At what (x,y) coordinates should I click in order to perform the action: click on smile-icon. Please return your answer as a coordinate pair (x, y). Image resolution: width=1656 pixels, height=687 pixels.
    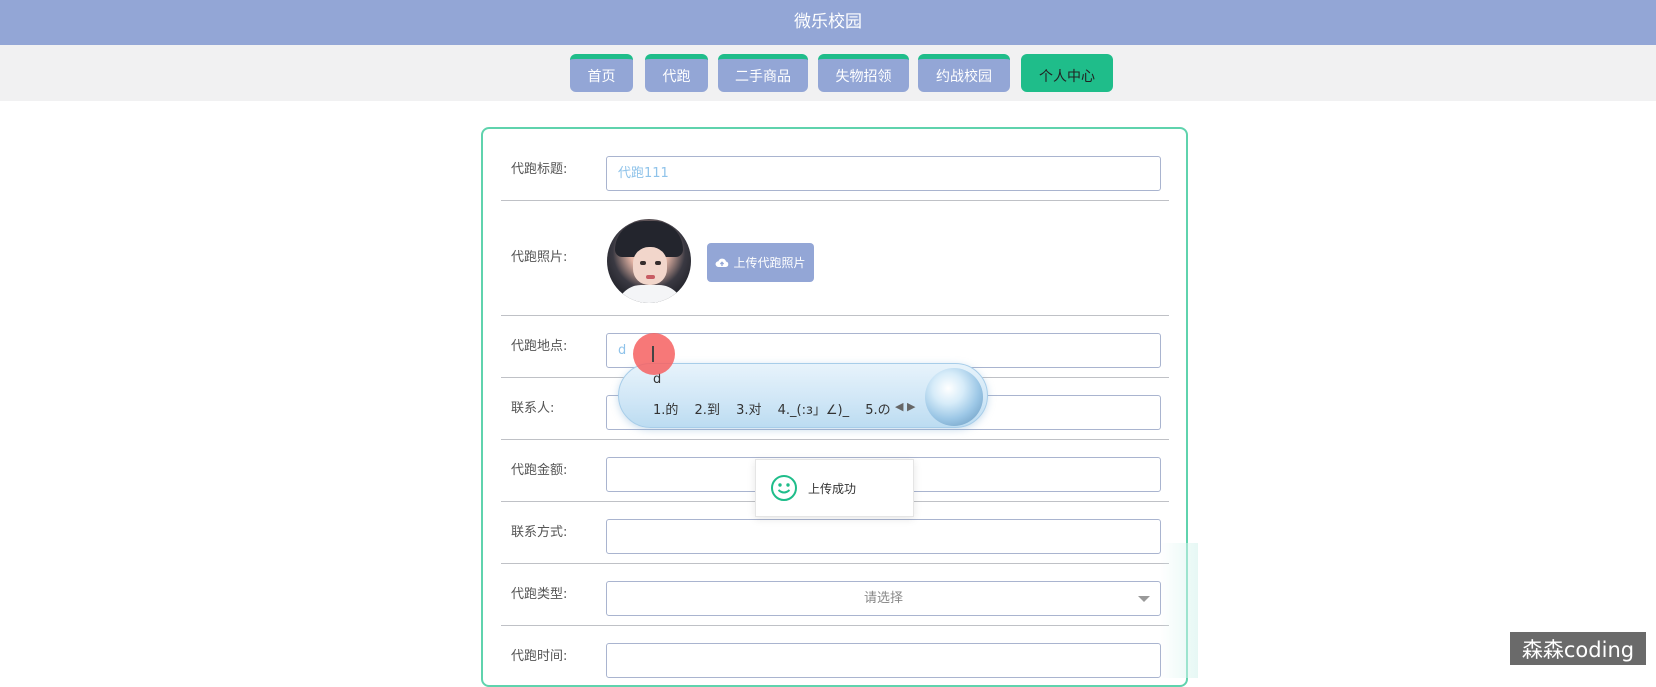
    Looking at the image, I should click on (784, 488).